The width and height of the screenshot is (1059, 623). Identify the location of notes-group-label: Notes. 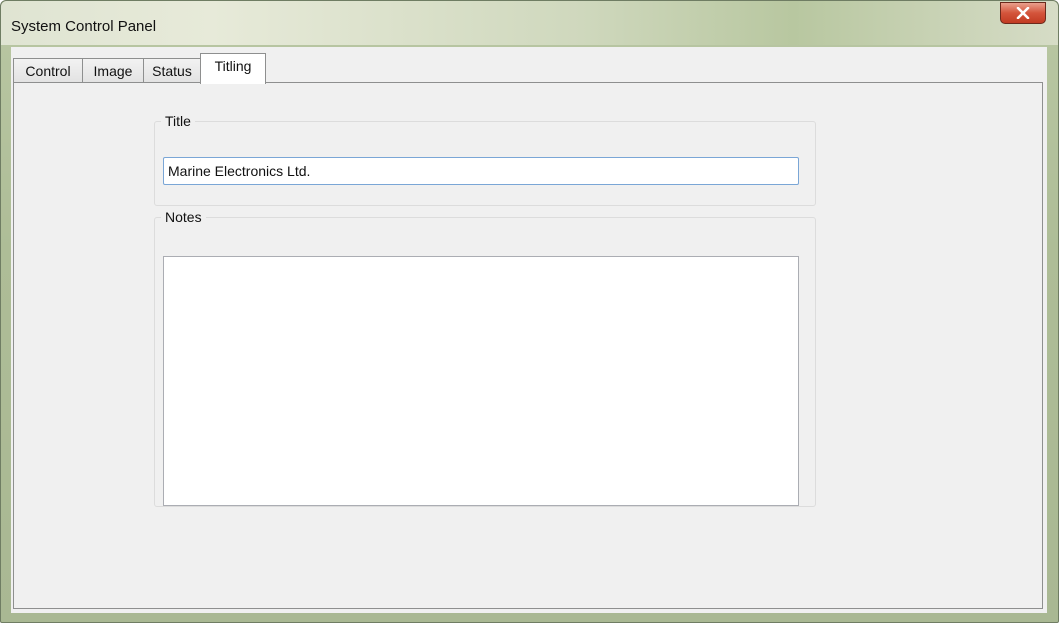
(183, 217).